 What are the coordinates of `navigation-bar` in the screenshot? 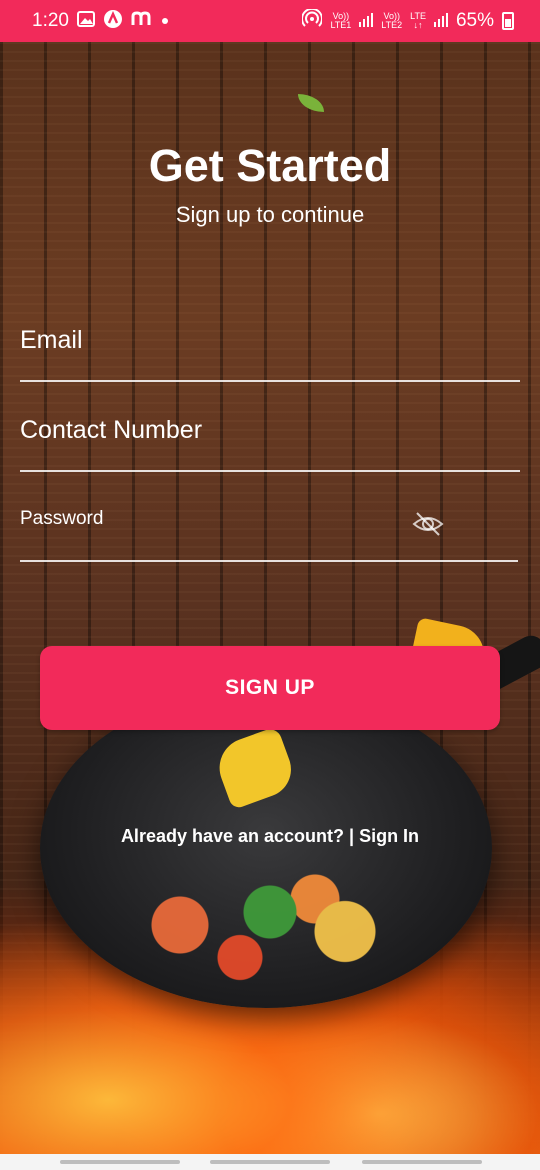 It's located at (270, 1162).